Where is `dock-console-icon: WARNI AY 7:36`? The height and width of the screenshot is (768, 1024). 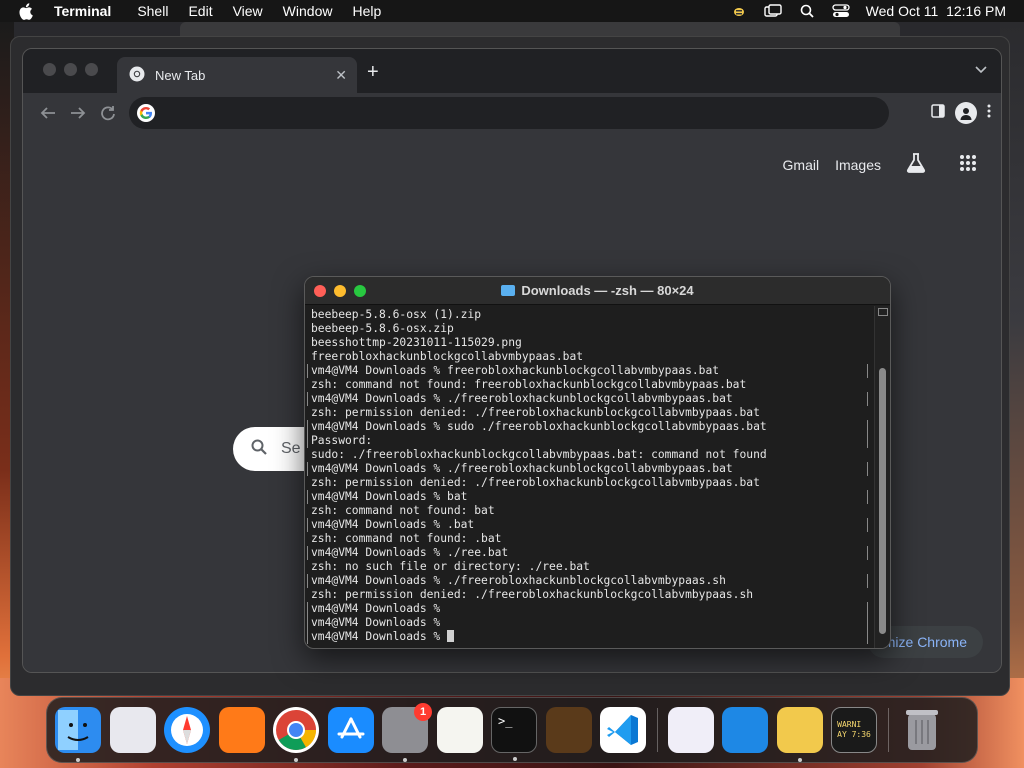
dock-console-icon: WARNI AY 7:36 is located at coordinates (854, 730).